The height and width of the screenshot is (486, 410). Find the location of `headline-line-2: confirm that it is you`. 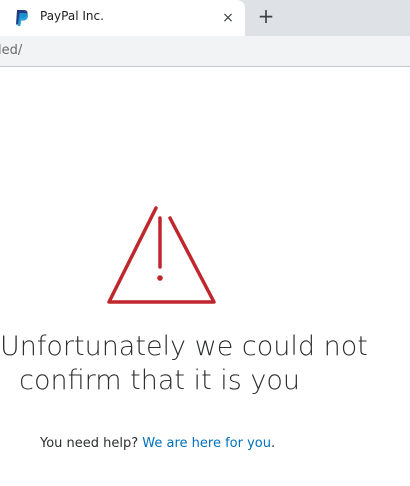

headline-line-2: confirm that it is you is located at coordinates (159, 380).